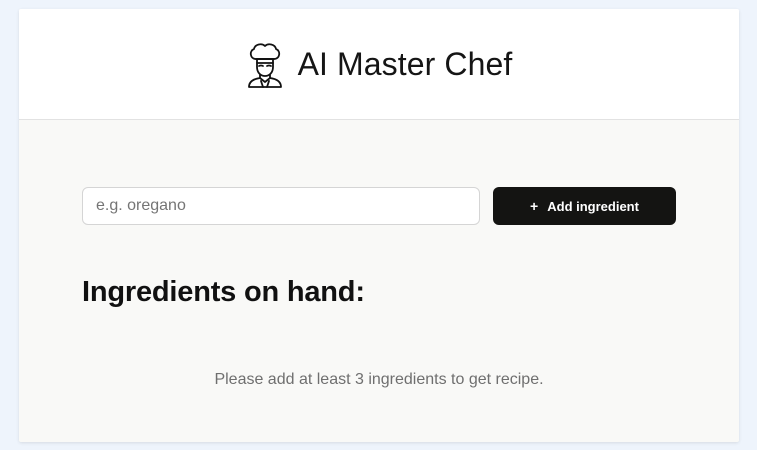 This screenshot has height=450, width=757. I want to click on ingredient-input, so click(281, 206).